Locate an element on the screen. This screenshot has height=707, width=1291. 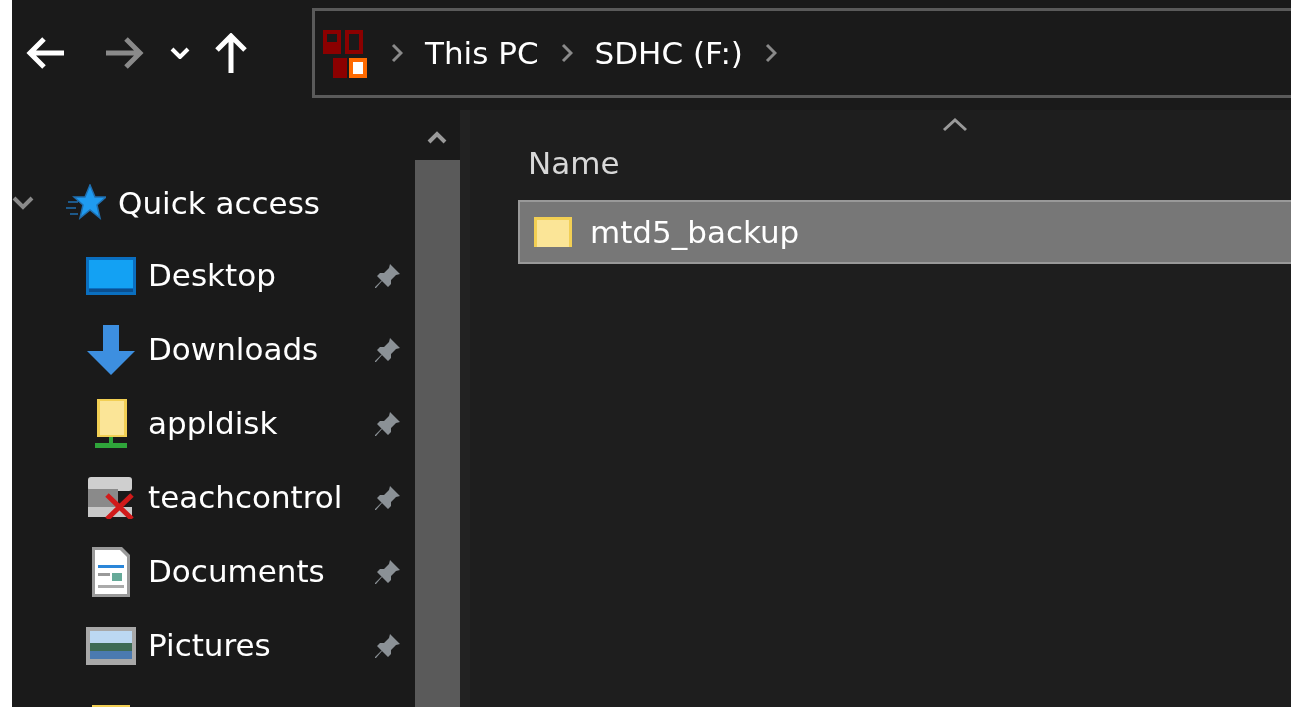
breadcrumb: This PC is located at coordinates (482, 53).